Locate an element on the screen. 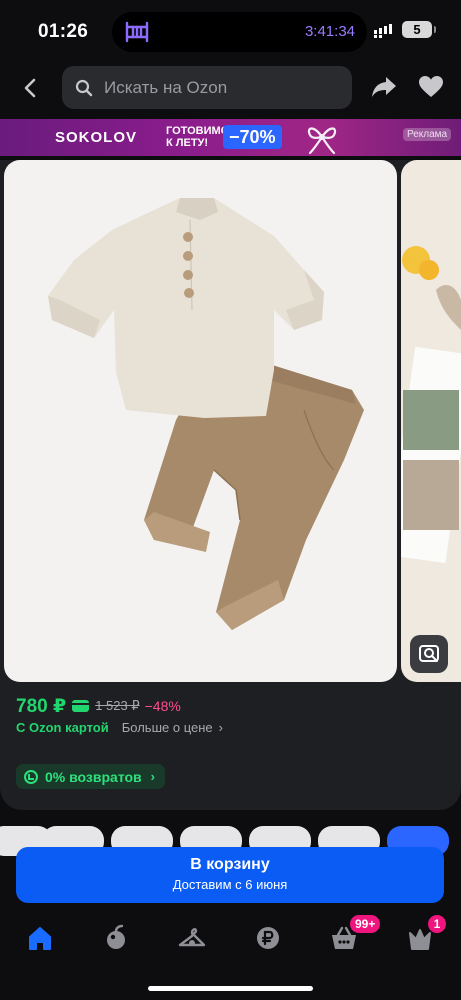  add-to-cart-label: В корзину is located at coordinates (230, 864).